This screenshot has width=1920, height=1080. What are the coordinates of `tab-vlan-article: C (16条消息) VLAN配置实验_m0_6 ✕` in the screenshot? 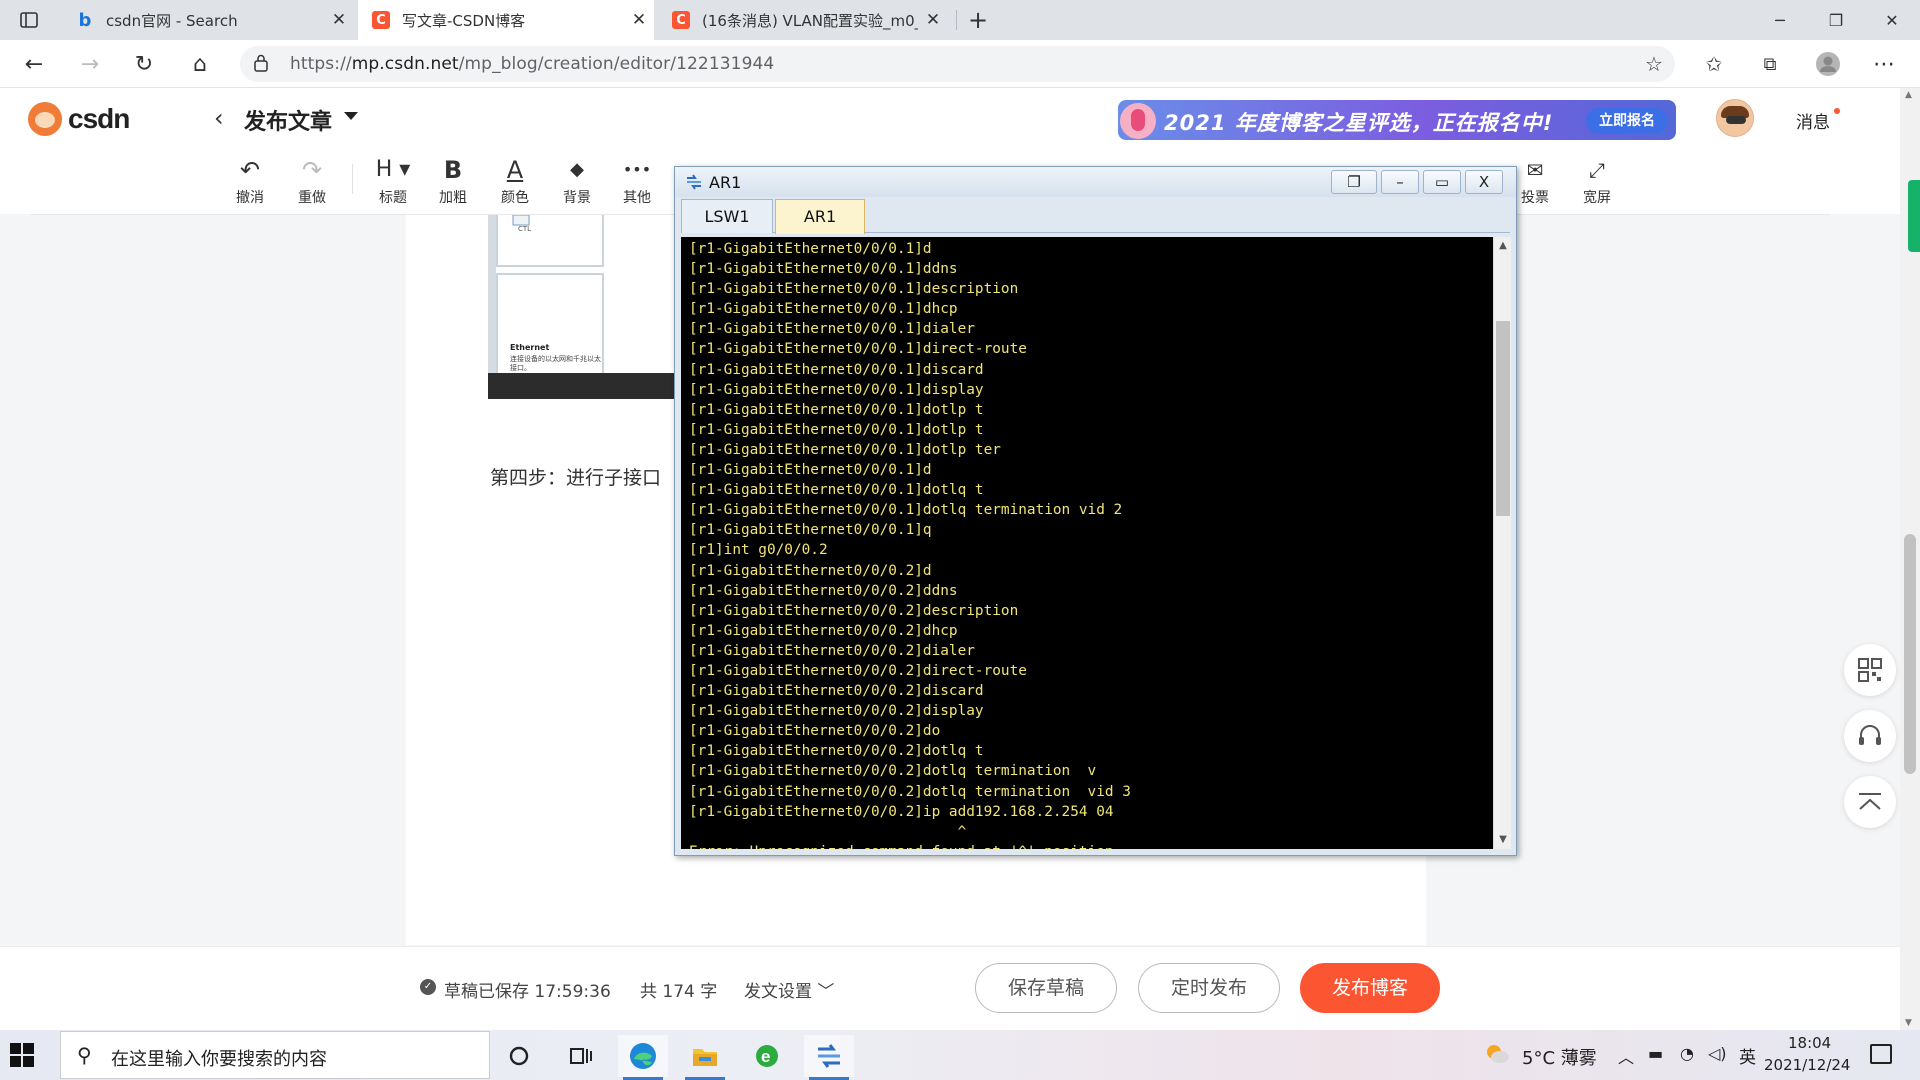 It's located at (803, 20).